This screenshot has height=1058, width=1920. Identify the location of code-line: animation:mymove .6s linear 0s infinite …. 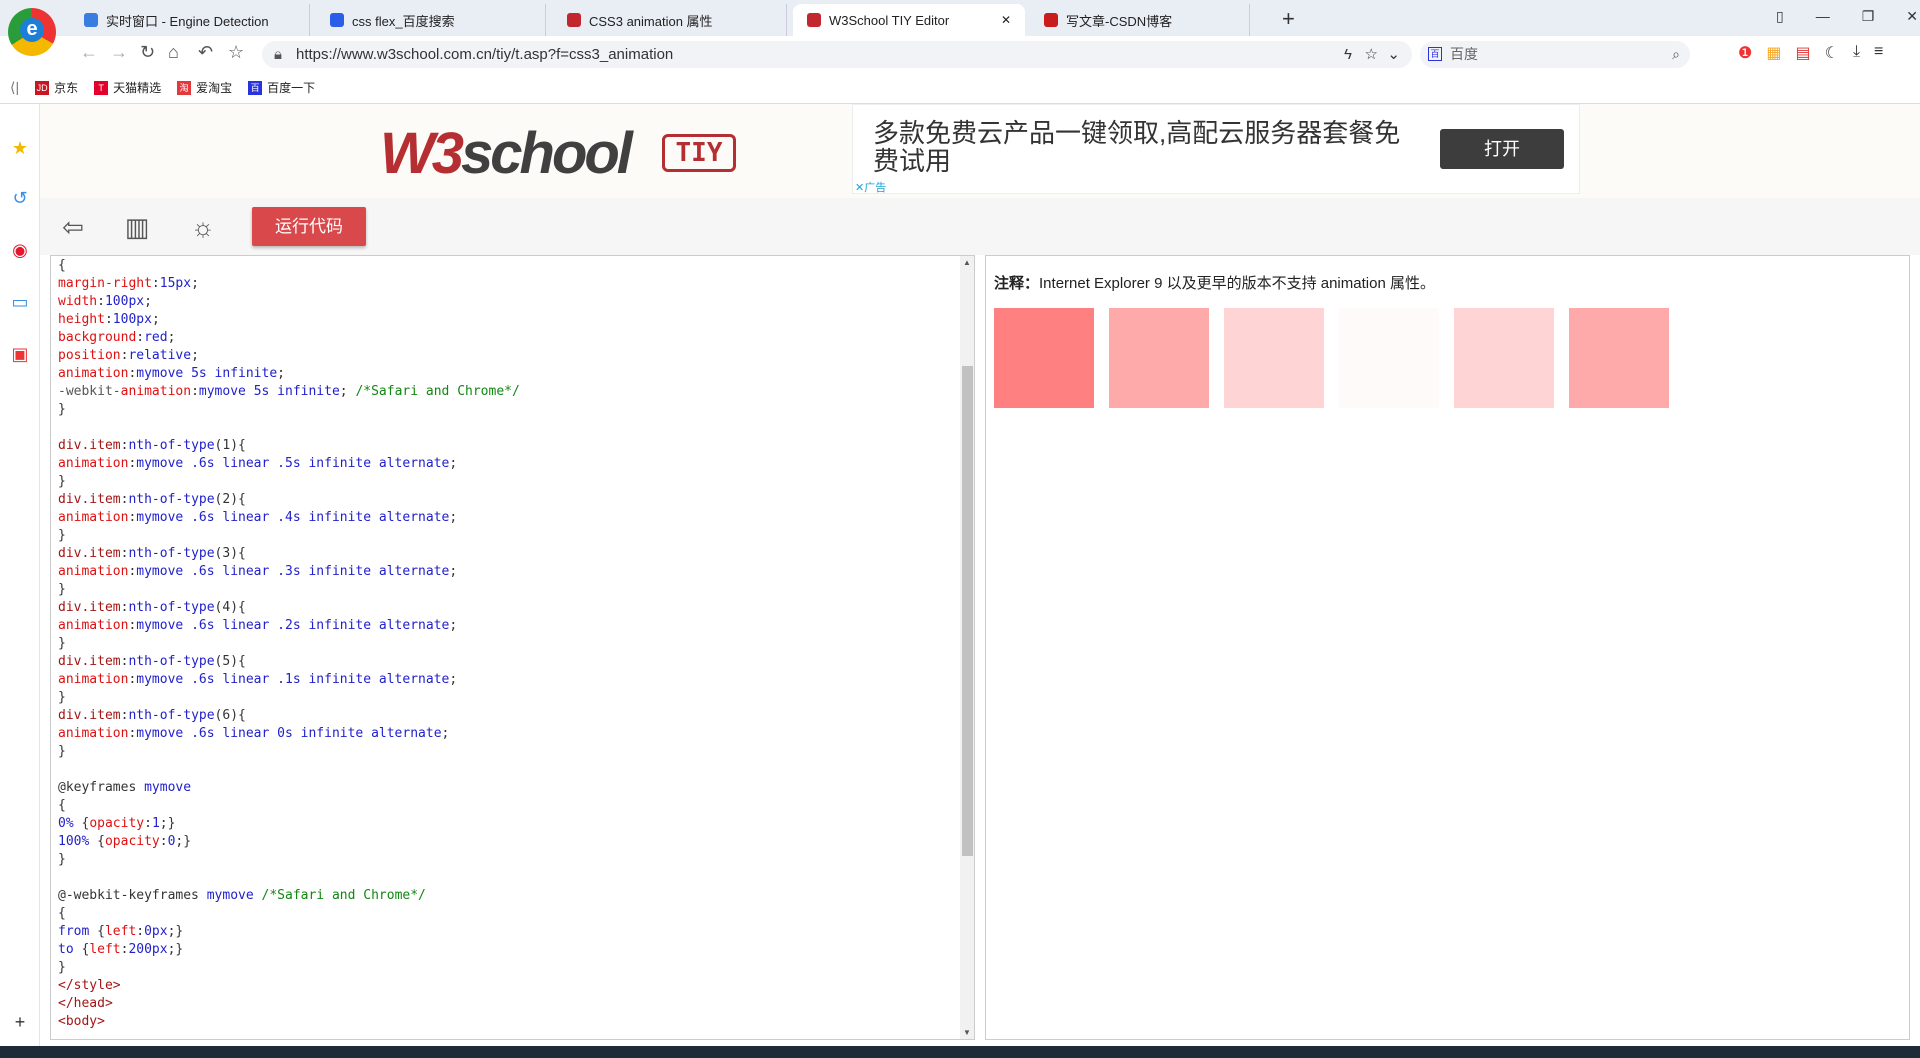
(289, 734).